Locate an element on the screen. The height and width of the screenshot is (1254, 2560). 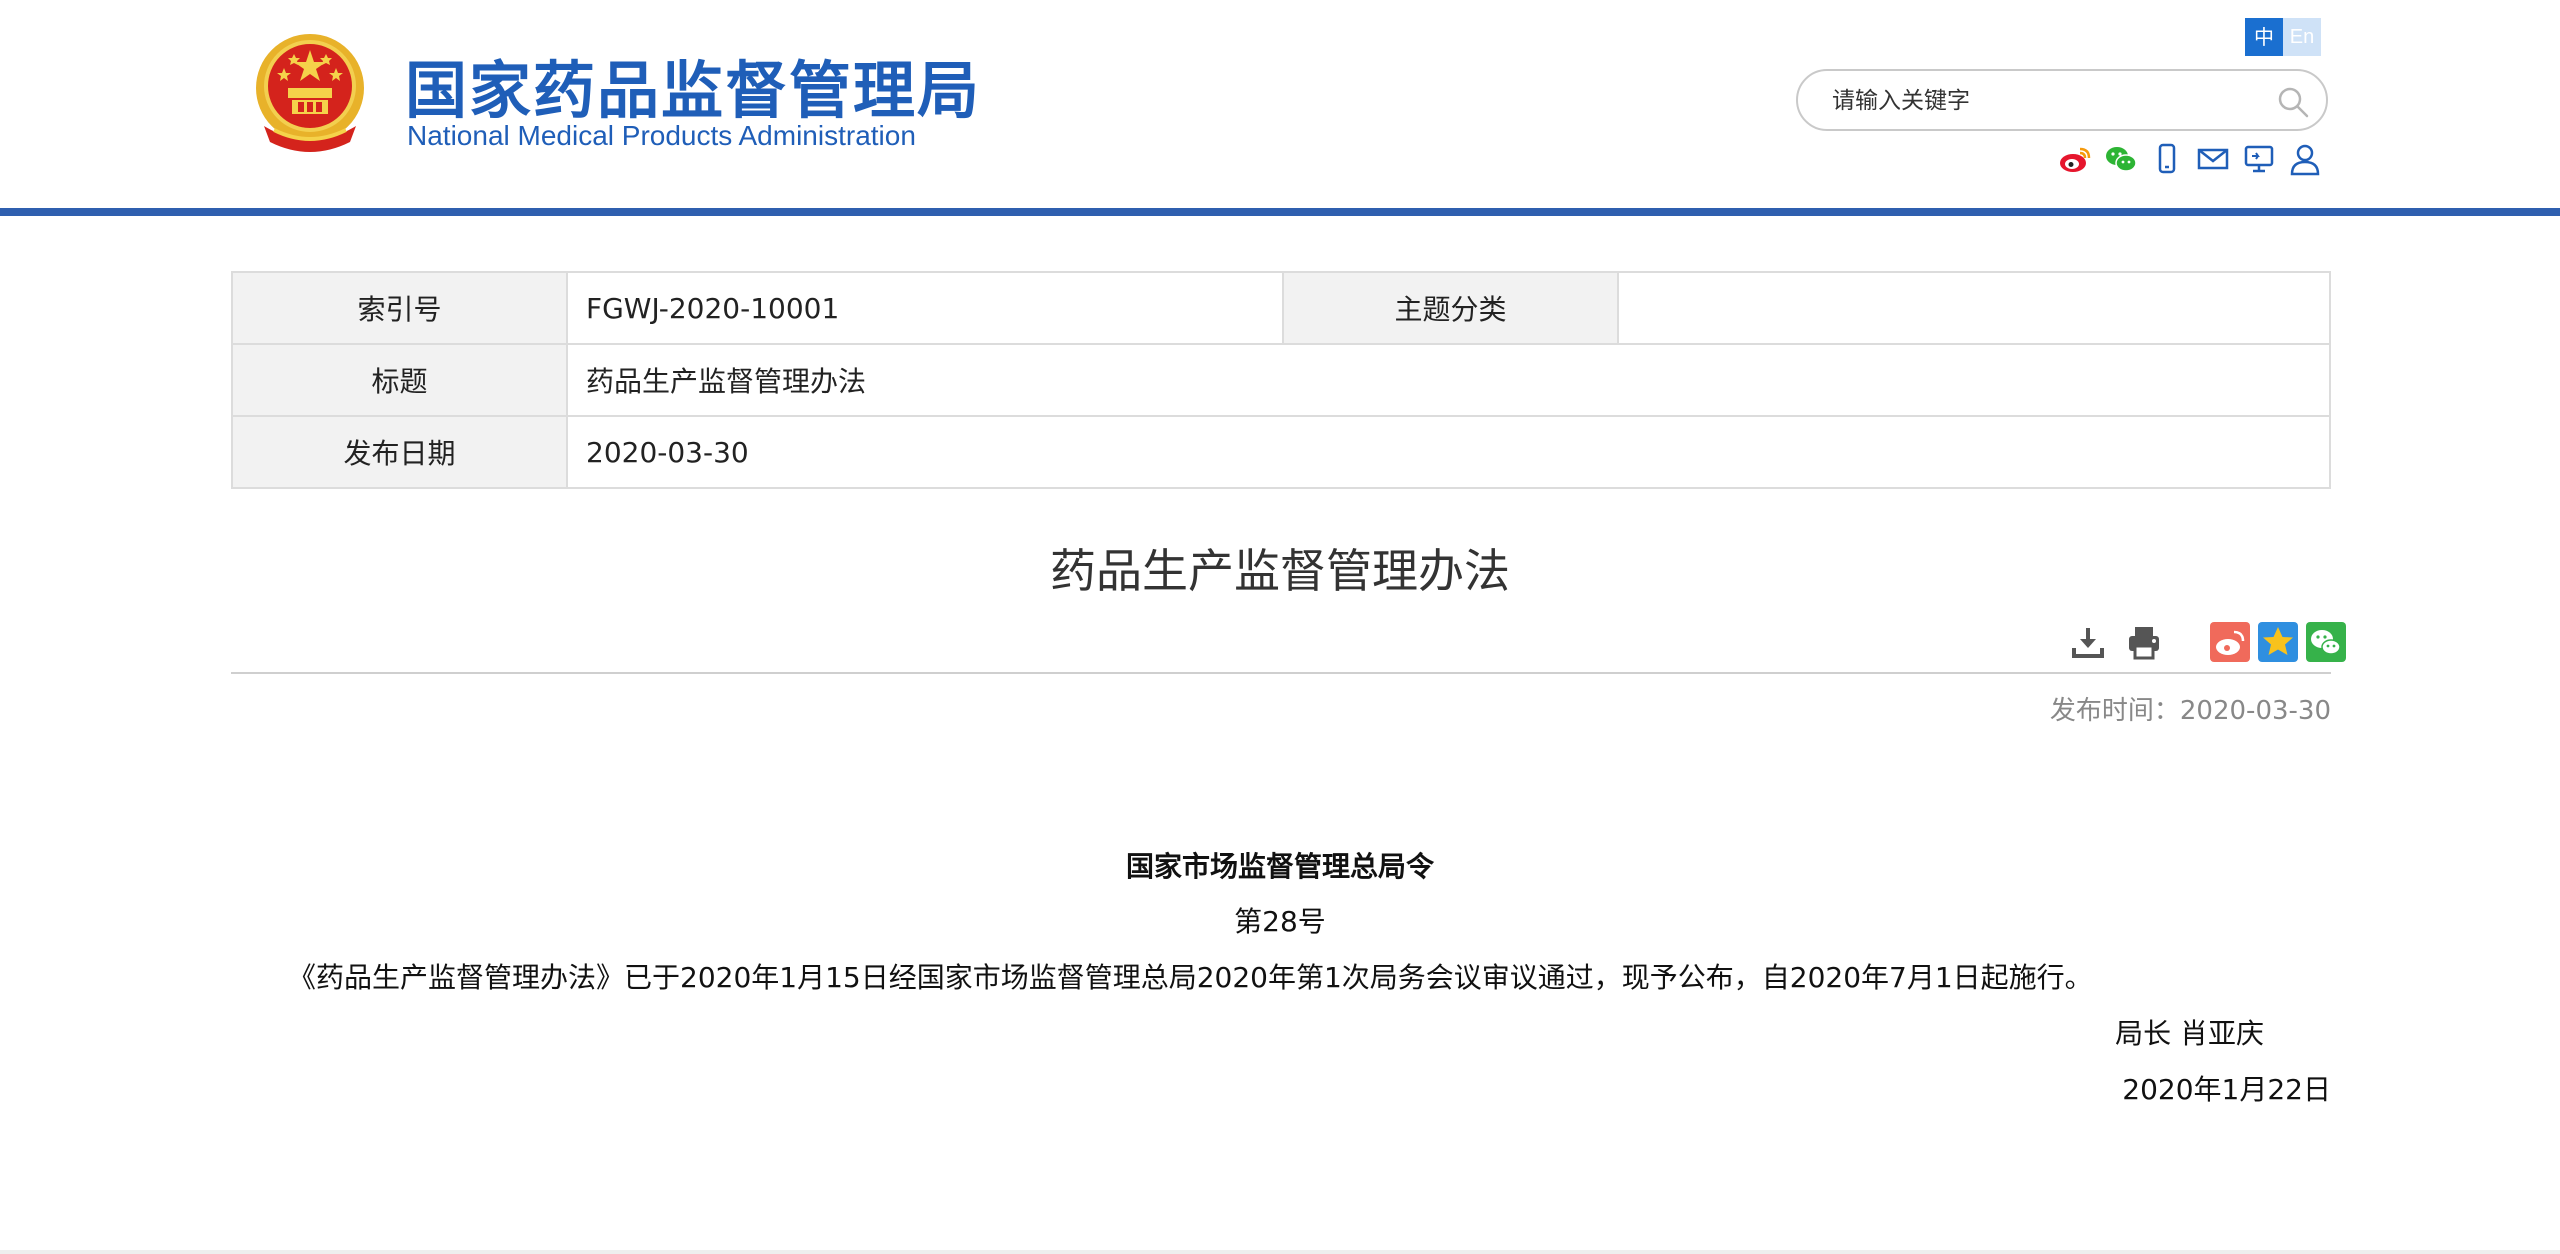
user-icon is located at coordinates (2305, 159).